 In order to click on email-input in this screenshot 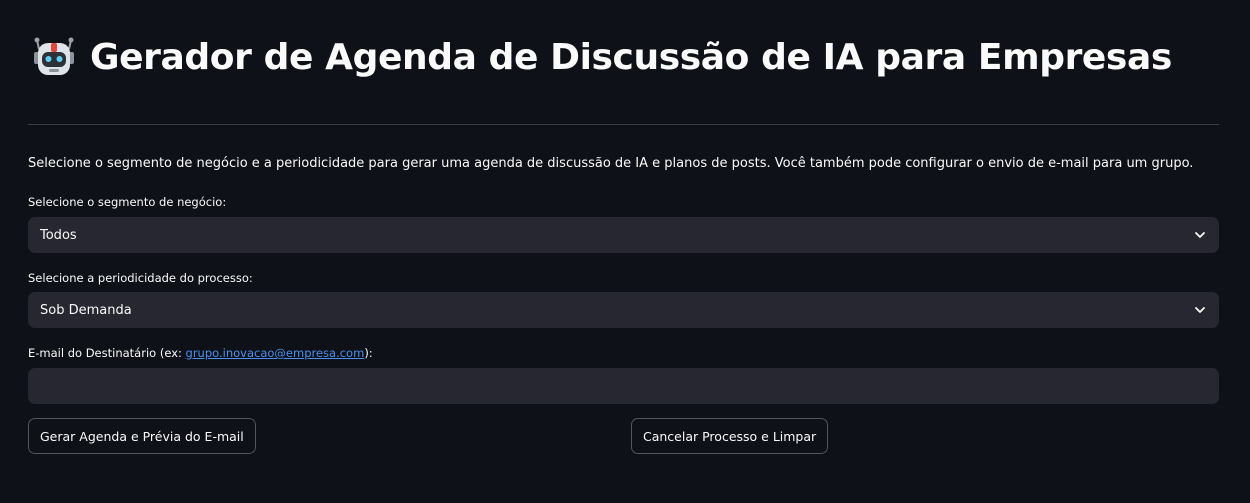, I will do `click(623, 386)`.